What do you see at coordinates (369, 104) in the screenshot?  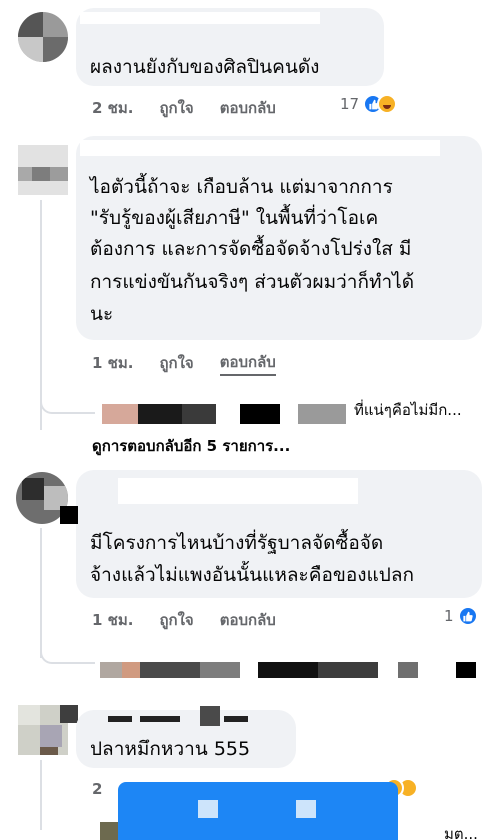 I see `reaction-summary: 17` at bounding box center [369, 104].